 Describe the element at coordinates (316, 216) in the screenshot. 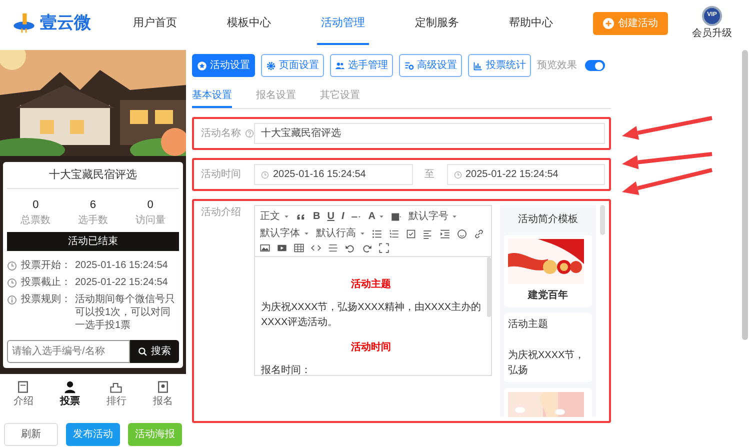

I see `bold-button: B` at that location.